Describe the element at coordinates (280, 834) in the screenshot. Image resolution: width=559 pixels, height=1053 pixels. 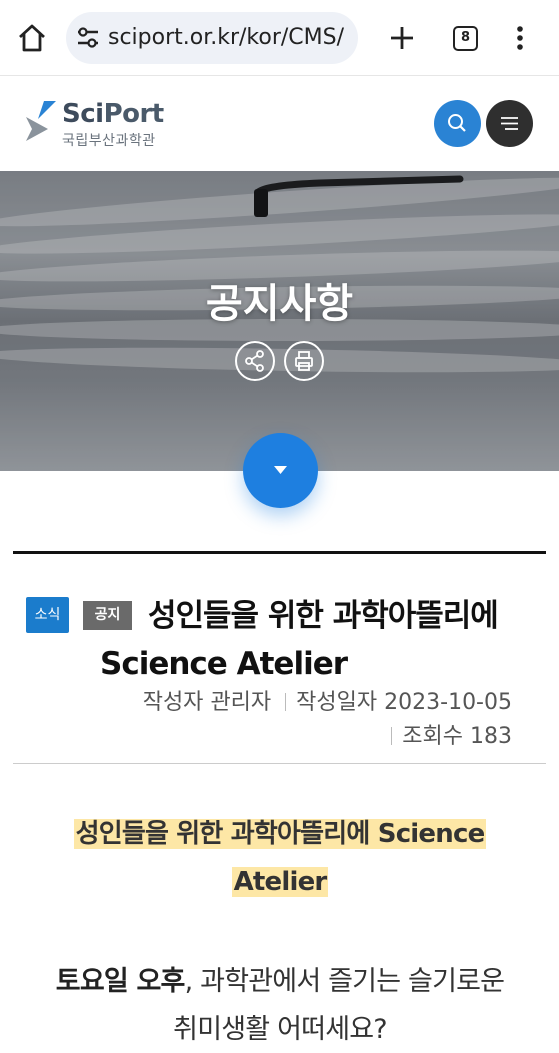
I see `headline-line-1: 성인들을 위한 과학아뜰리에 Science` at that location.